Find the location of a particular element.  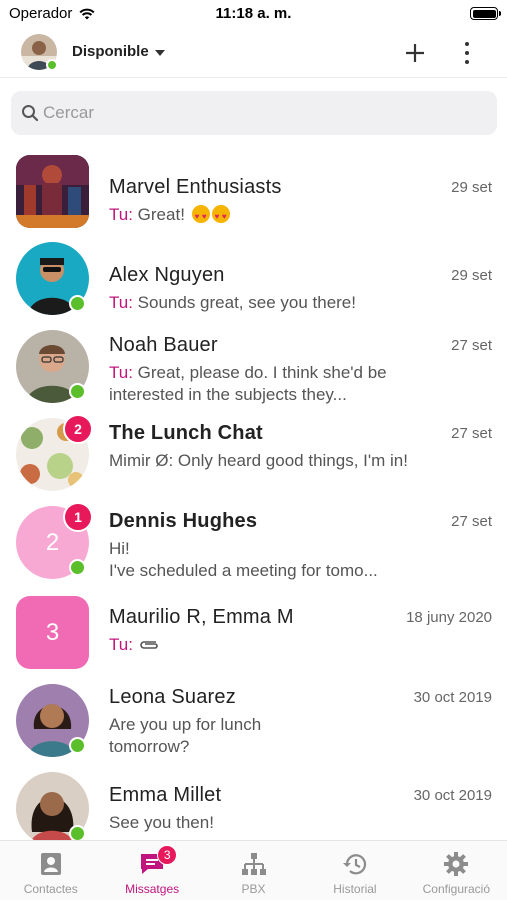

chat-preview: Mimir Ø: Only heard good things, I'm in! is located at coordinates (258, 460).